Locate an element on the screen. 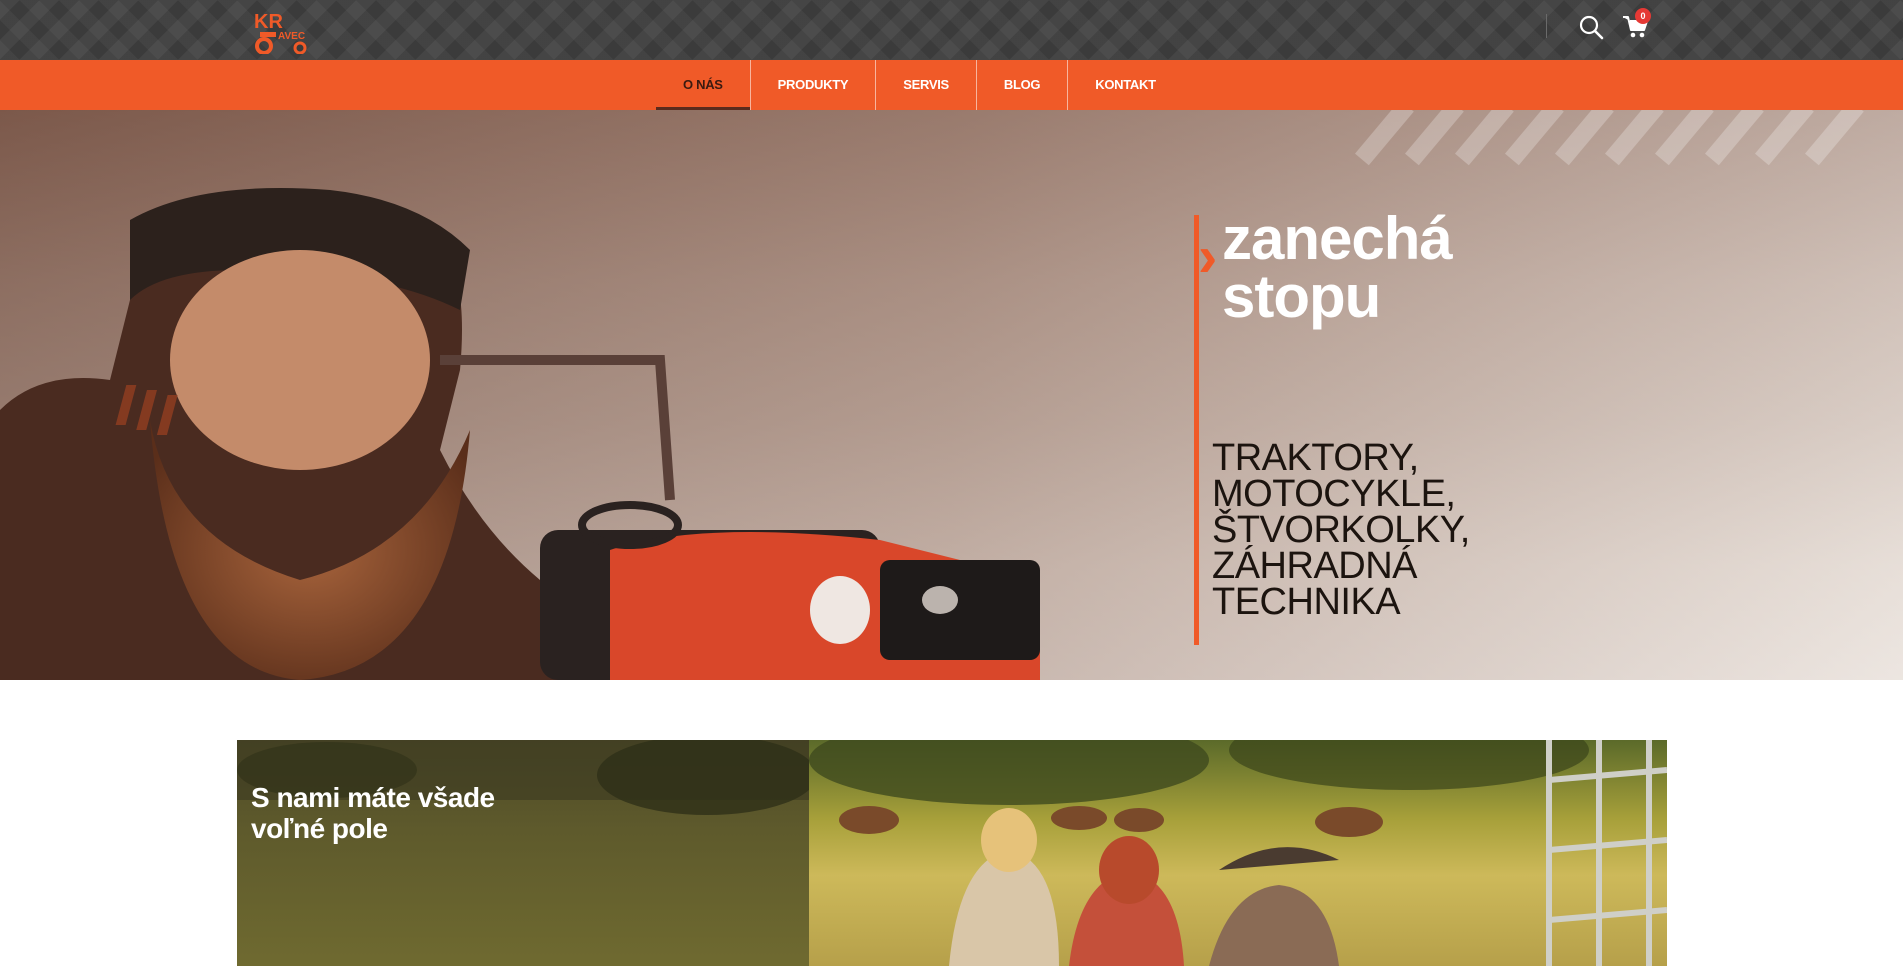  hero-subtitle-line: TECHNIKA is located at coordinates (1306, 602).